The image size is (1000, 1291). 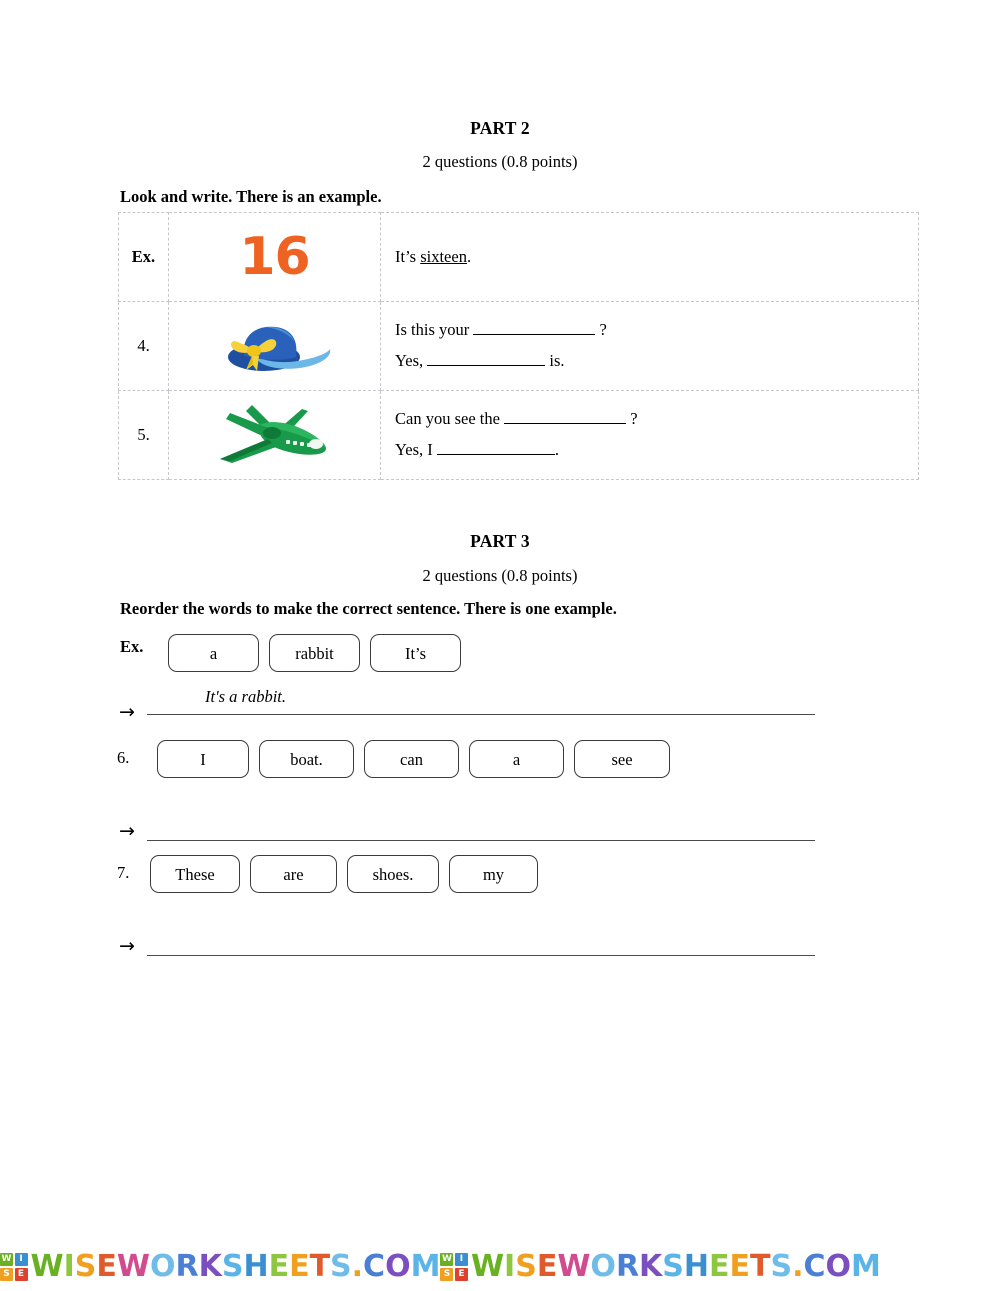 I want to click on part3-example-answer: It's a rabbit., so click(x=245, y=696).